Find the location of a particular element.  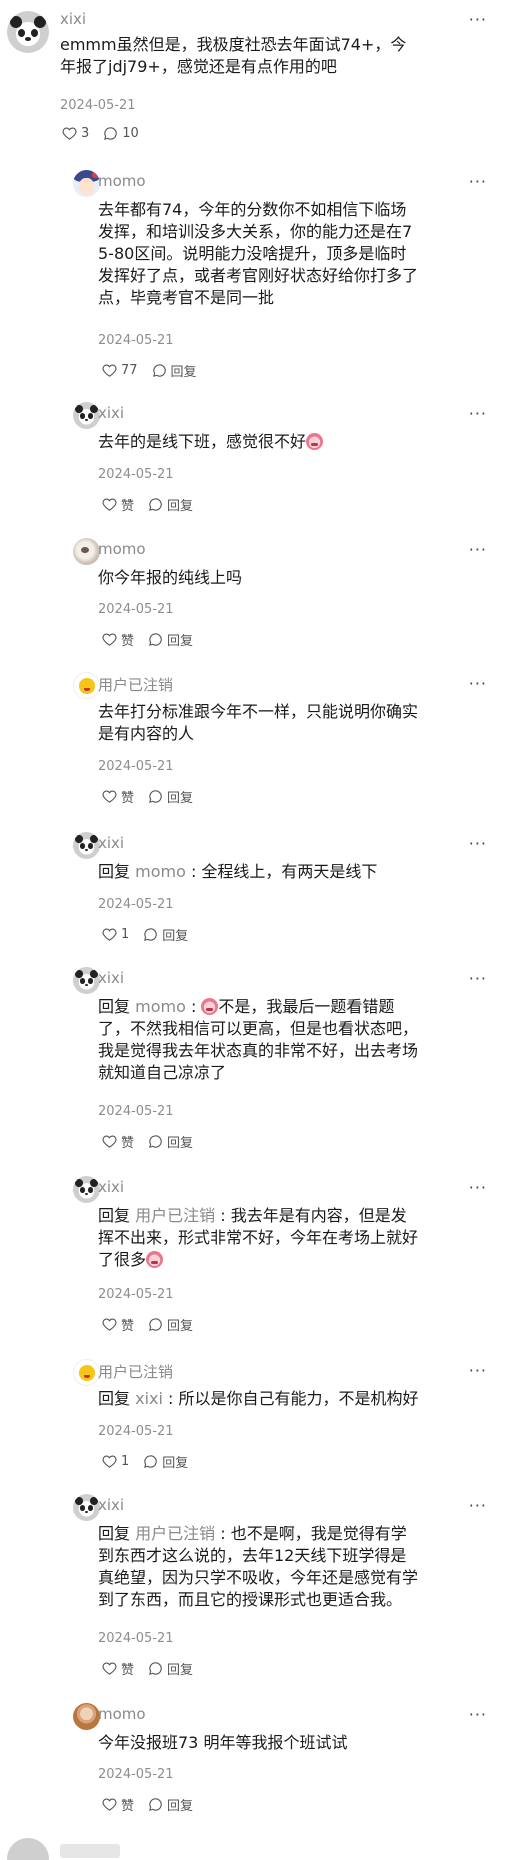

like-button: 77 is located at coordinates (120, 370).